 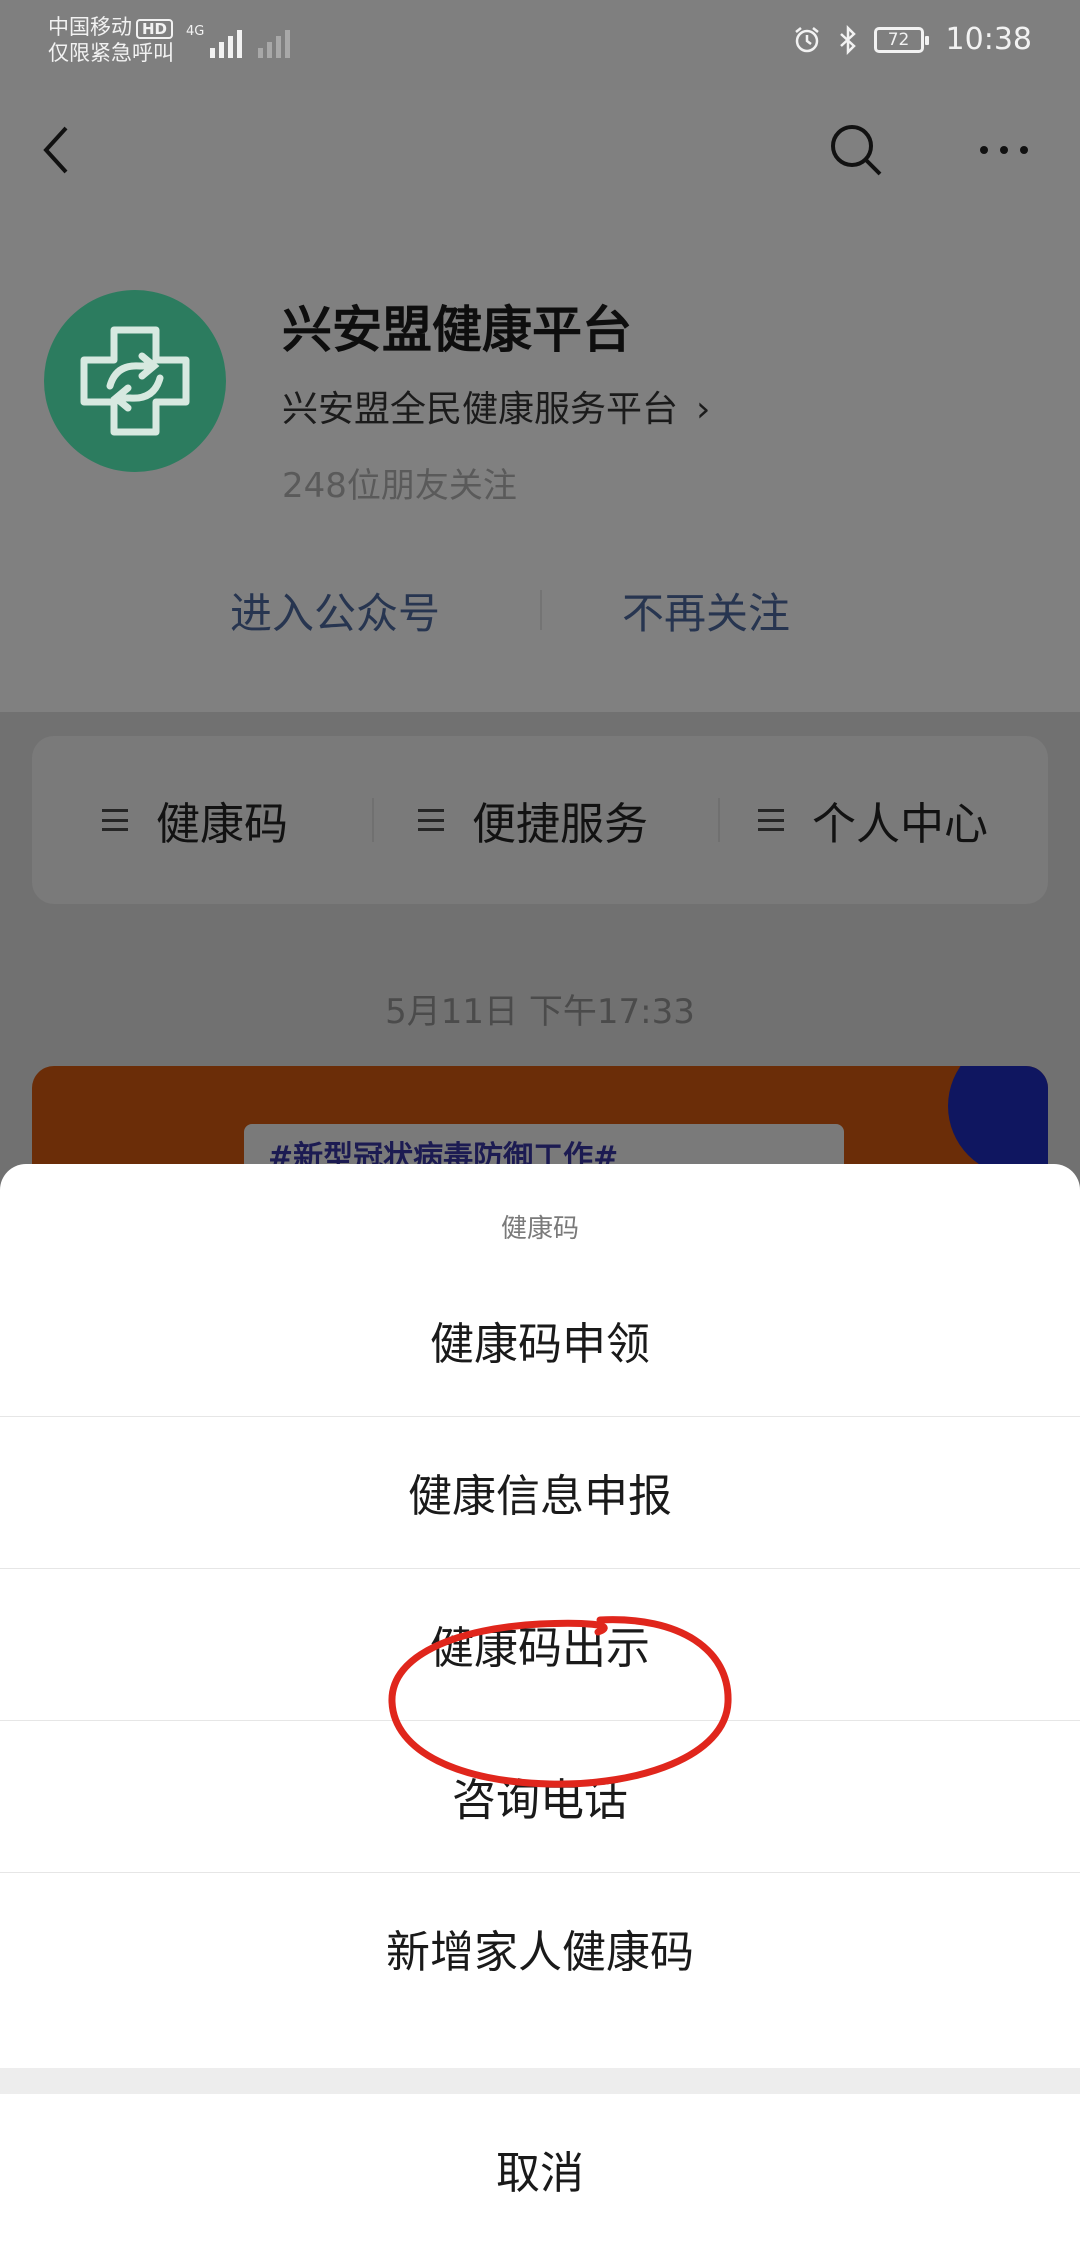 What do you see at coordinates (111, 53) in the screenshot?
I see `emergency-text: 仅限紧急呼叫` at bounding box center [111, 53].